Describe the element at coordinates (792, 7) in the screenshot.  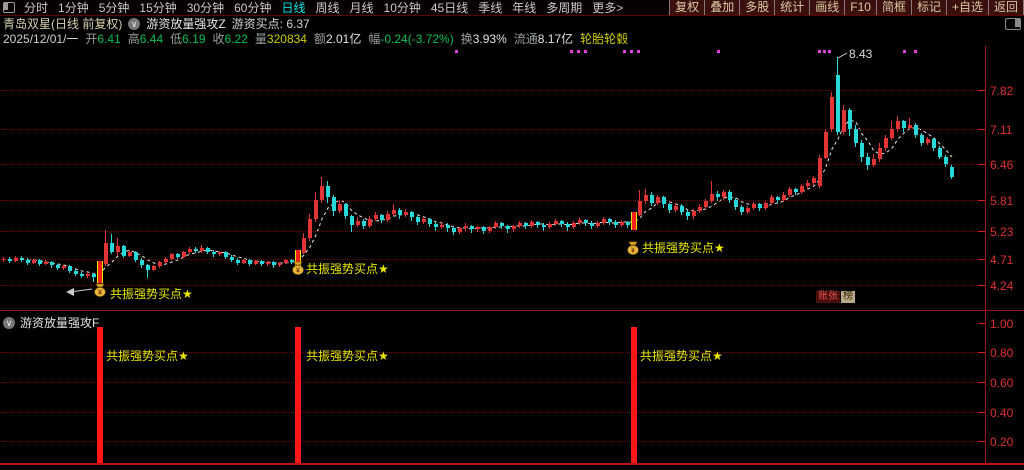
I see `toolbar-button: 统计` at that location.